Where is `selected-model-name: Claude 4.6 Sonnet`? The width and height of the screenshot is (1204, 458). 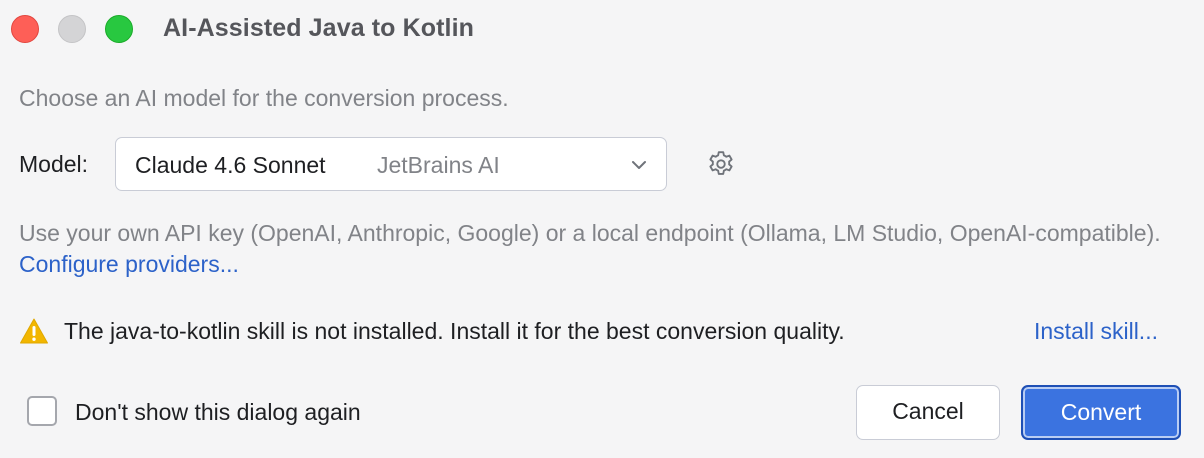 selected-model-name: Claude 4.6 Sonnet is located at coordinates (230, 165).